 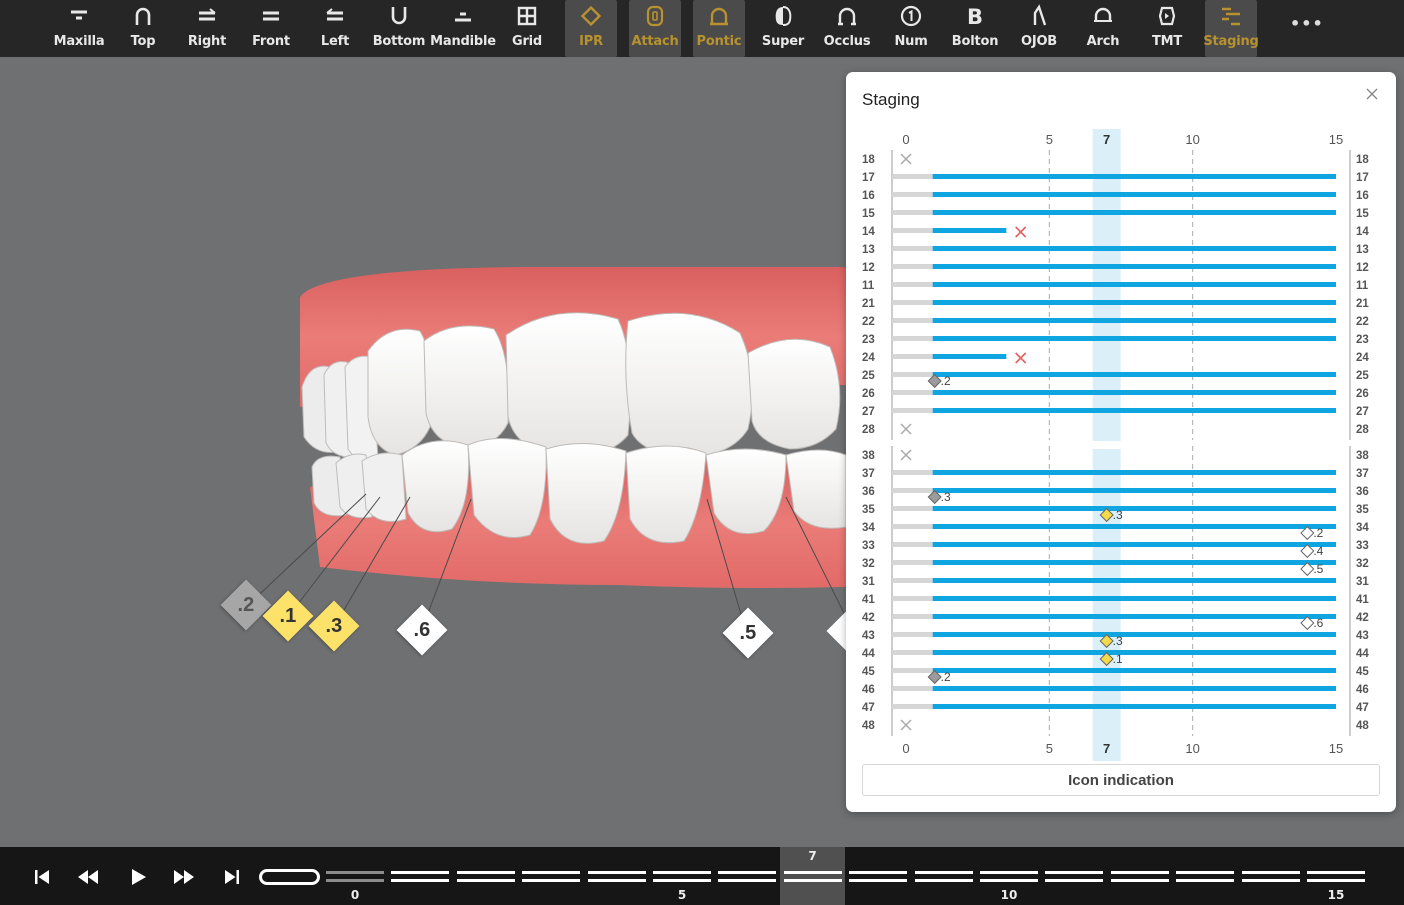 What do you see at coordinates (1336, 895) in the screenshot?
I see `timeline-tick-label: 15` at bounding box center [1336, 895].